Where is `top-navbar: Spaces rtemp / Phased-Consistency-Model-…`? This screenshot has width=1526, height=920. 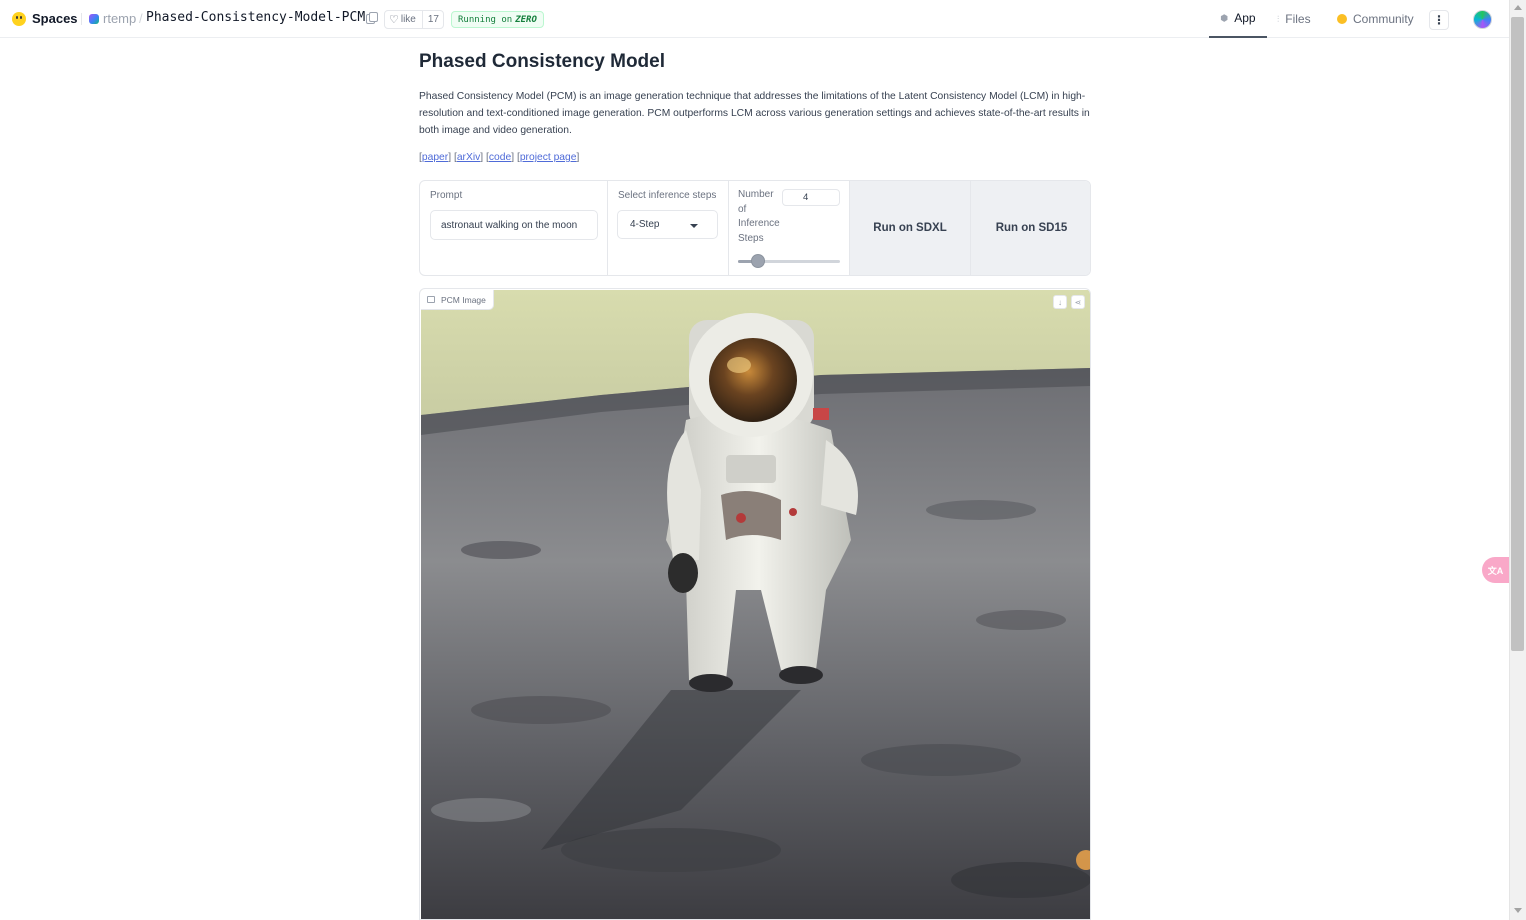 top-navbar: Spaces rtemp / Phased-Consistency-Model-… is located at coordinates (754, 19).